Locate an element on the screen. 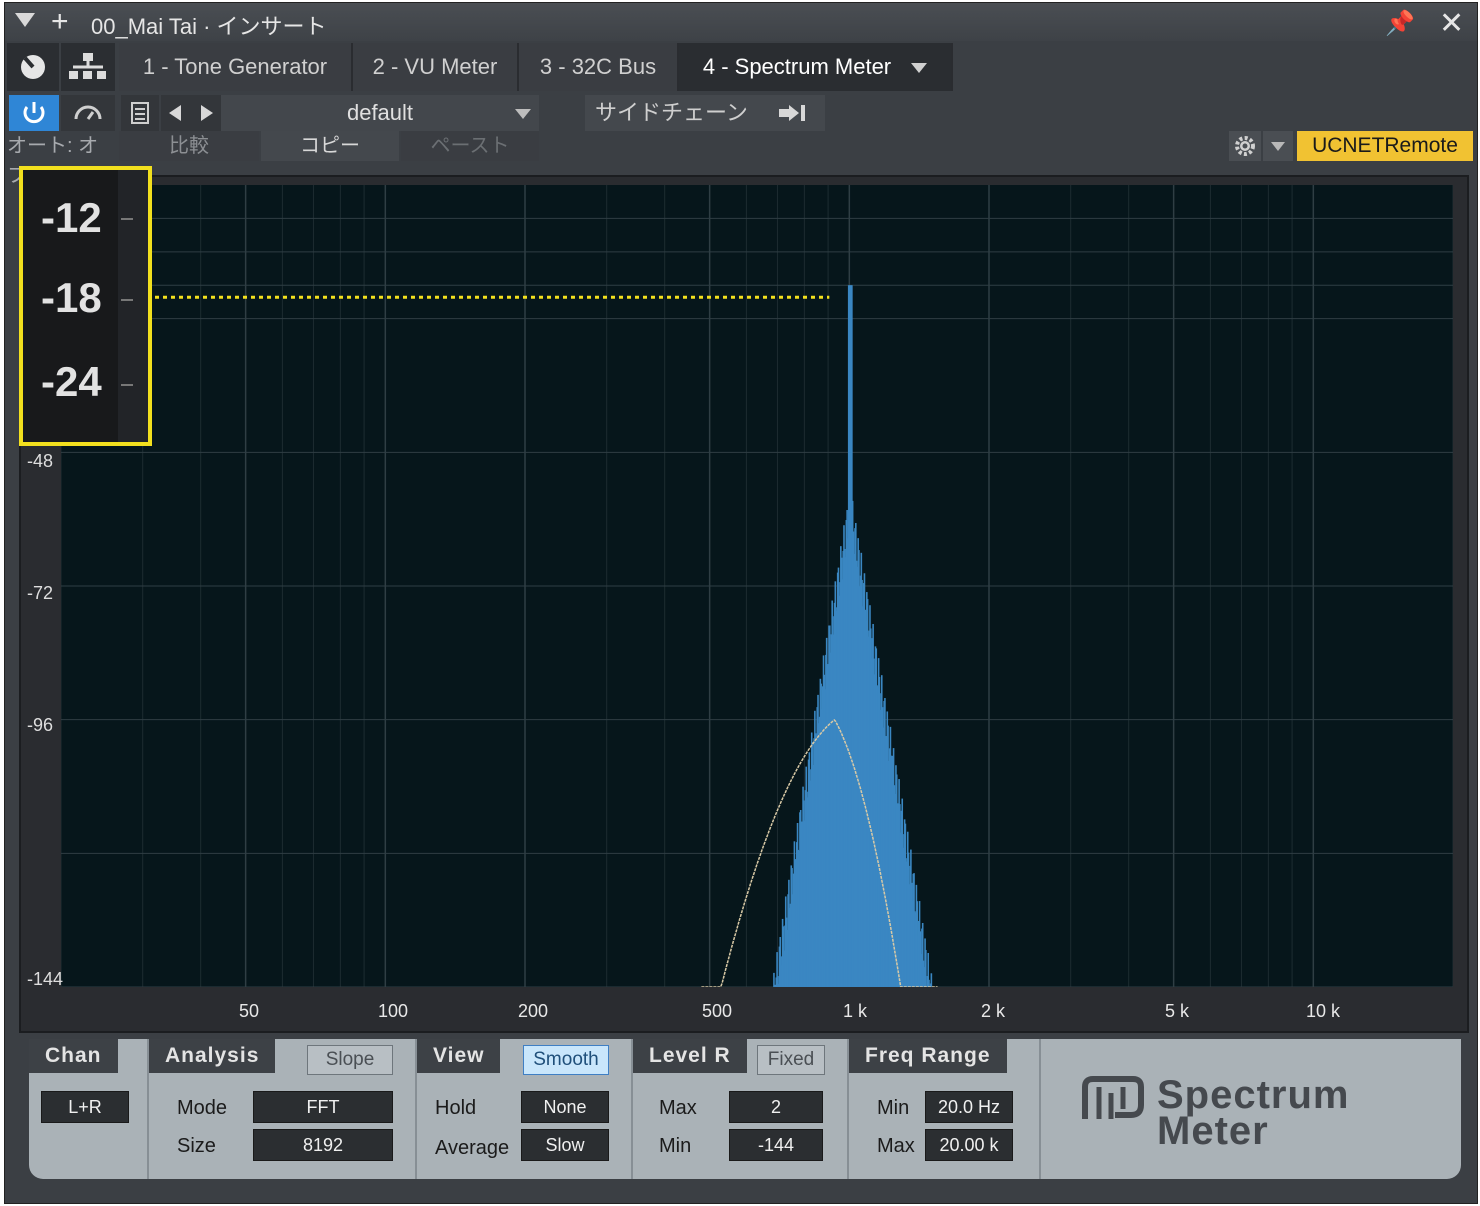 This screenshot has height=1206, width=1480. next-preset-button is located at coordinates (206, 113).